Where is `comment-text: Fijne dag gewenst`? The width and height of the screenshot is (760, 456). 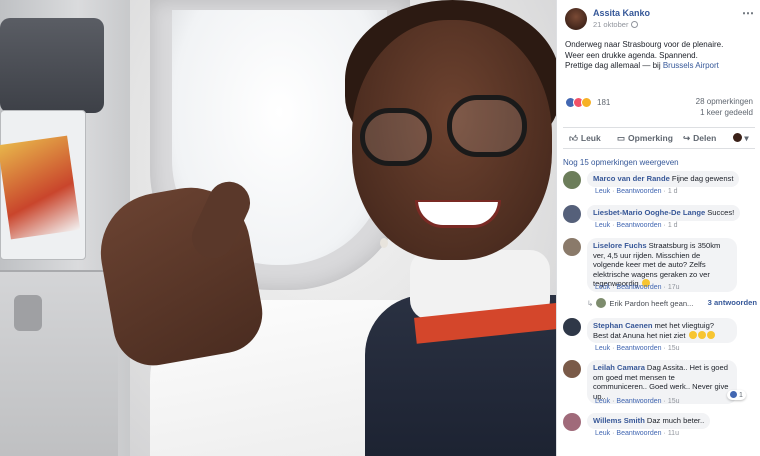 comment-text: Fijne dag gewenst is located at coordinates (702, 178).